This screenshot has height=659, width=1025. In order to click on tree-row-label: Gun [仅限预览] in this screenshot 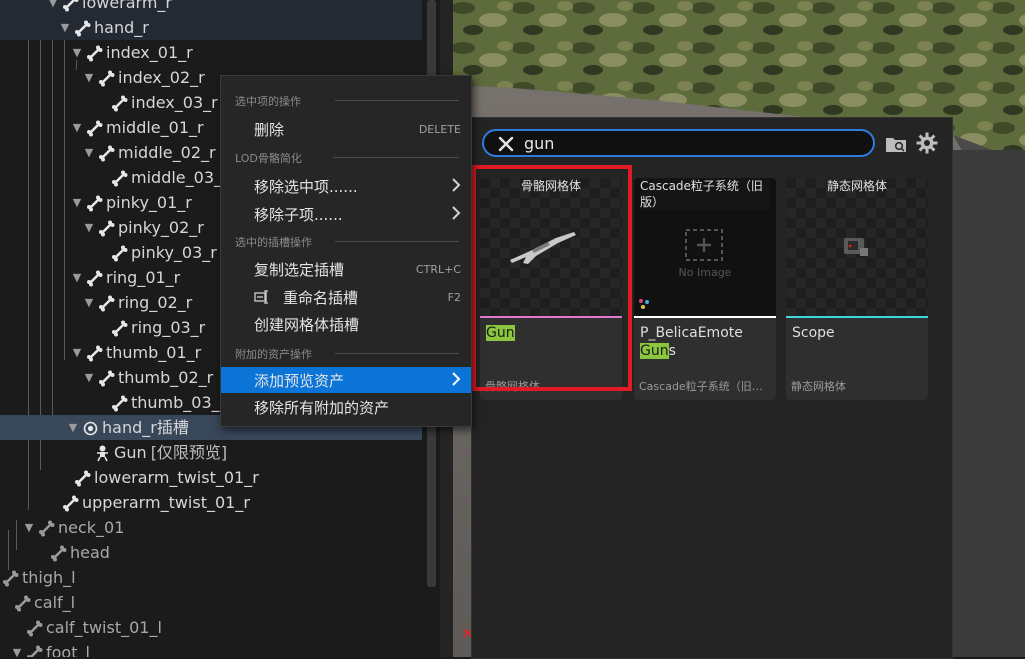, I will do `click(170, 452)`.